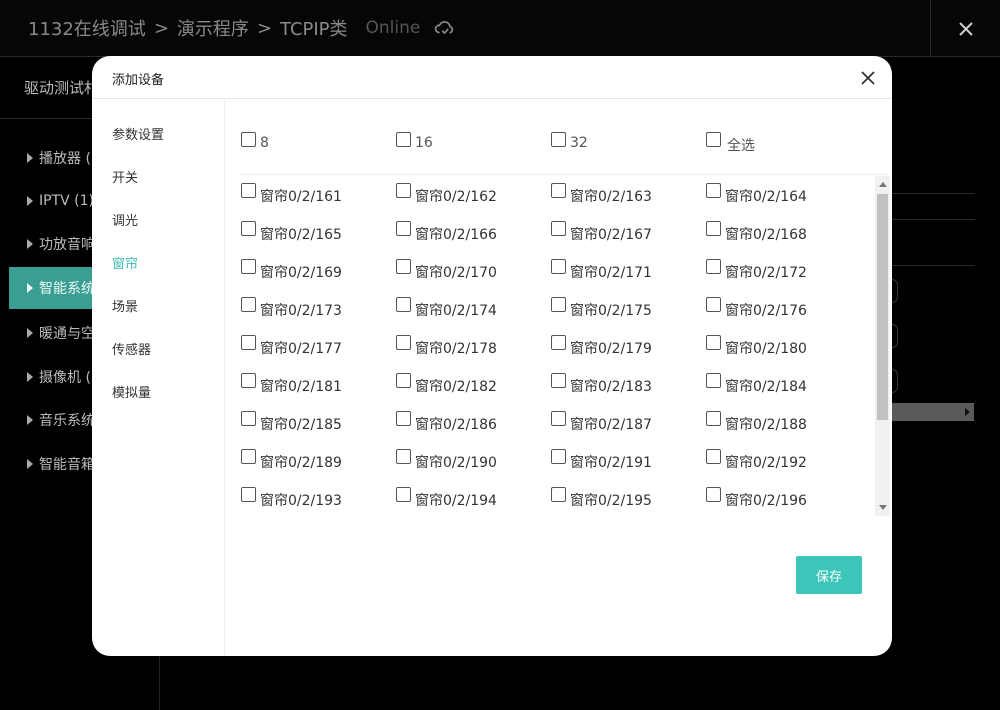  I want to click on device-checkbox-item: 窗帘0/2/189, so click(291, 460).